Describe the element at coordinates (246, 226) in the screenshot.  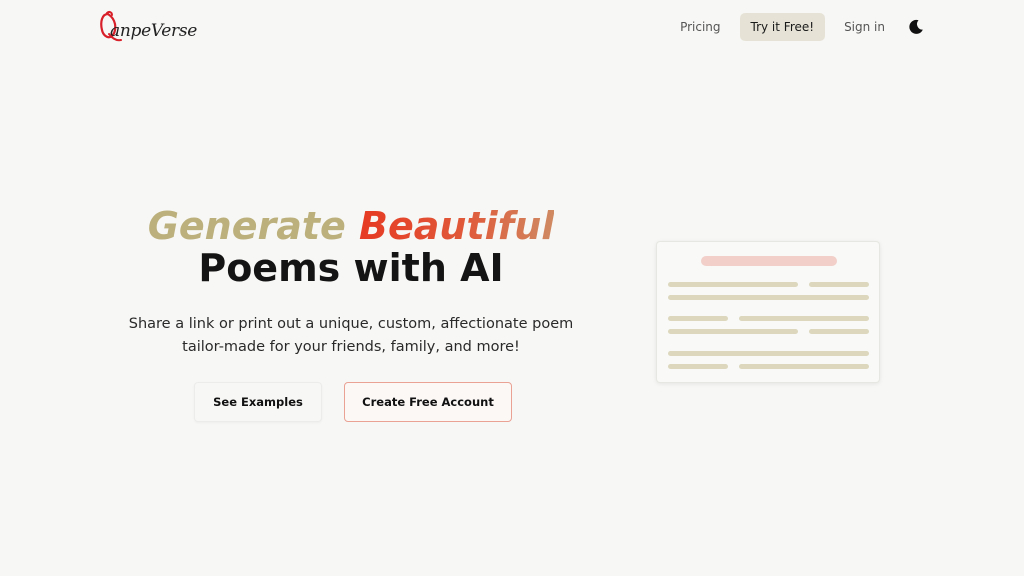
I see `headline-generate: Generate` at that location.